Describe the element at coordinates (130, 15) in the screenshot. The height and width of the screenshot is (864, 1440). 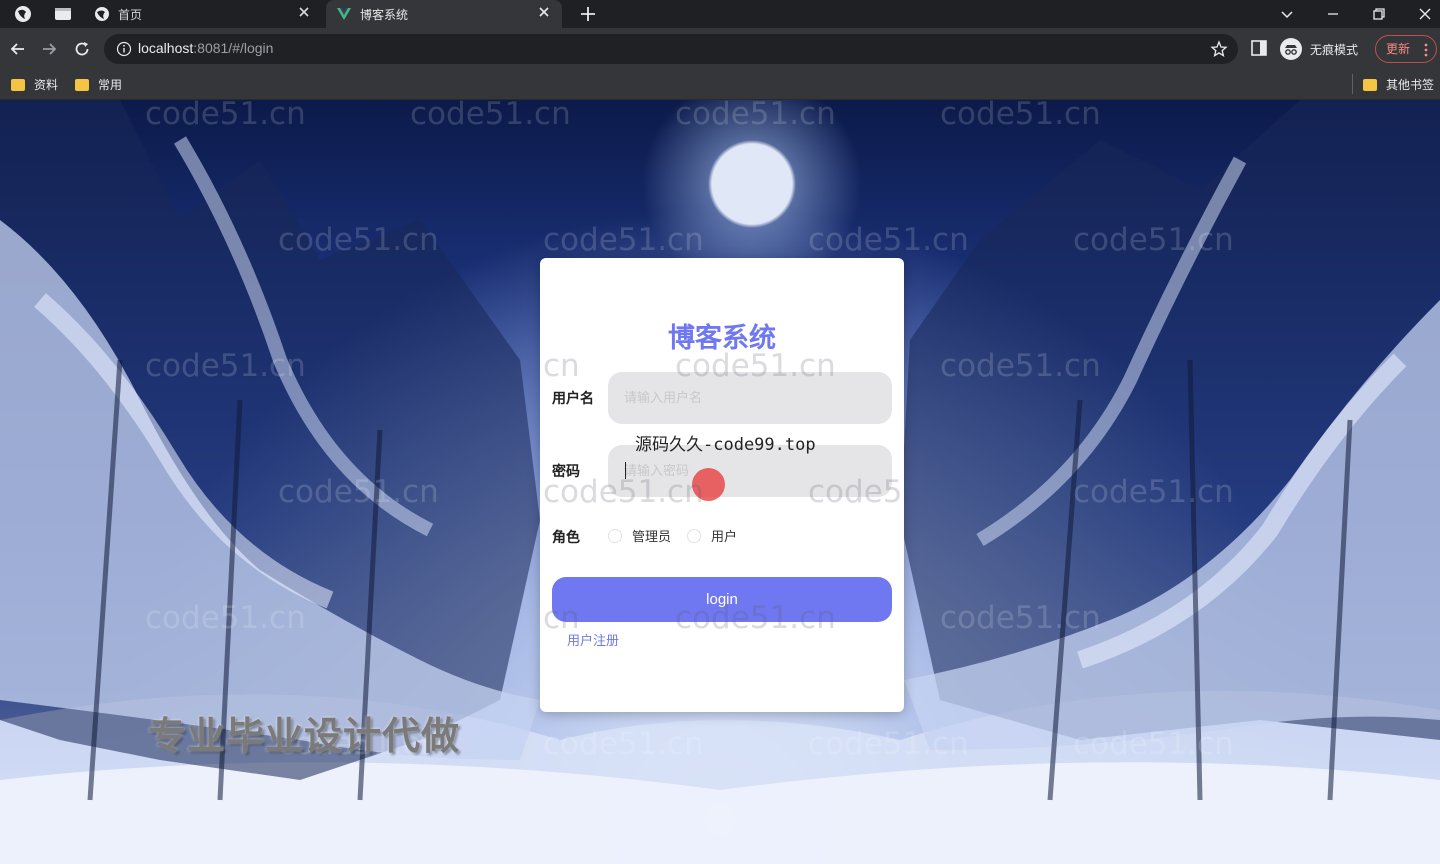
I see `tab-title: 首页` at that location.